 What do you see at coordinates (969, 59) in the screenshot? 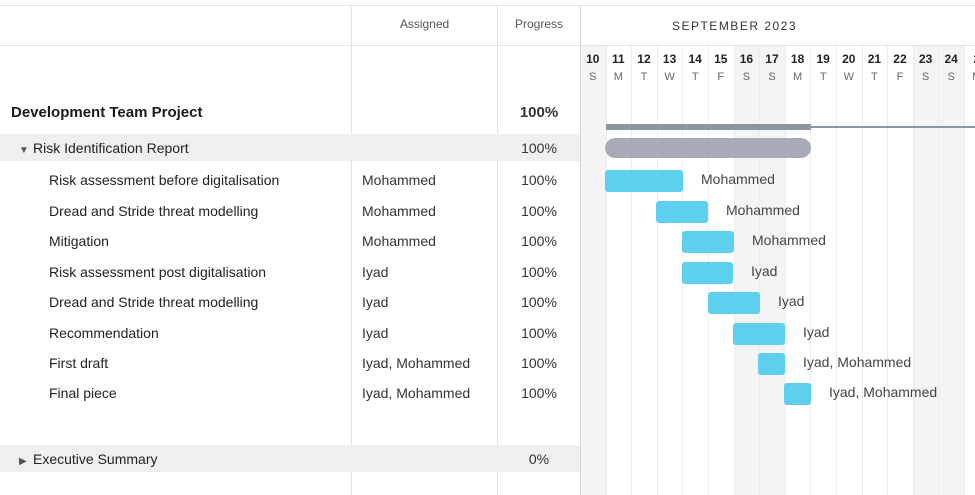
I see `day-number: 2` at bounding box center [969, 59].